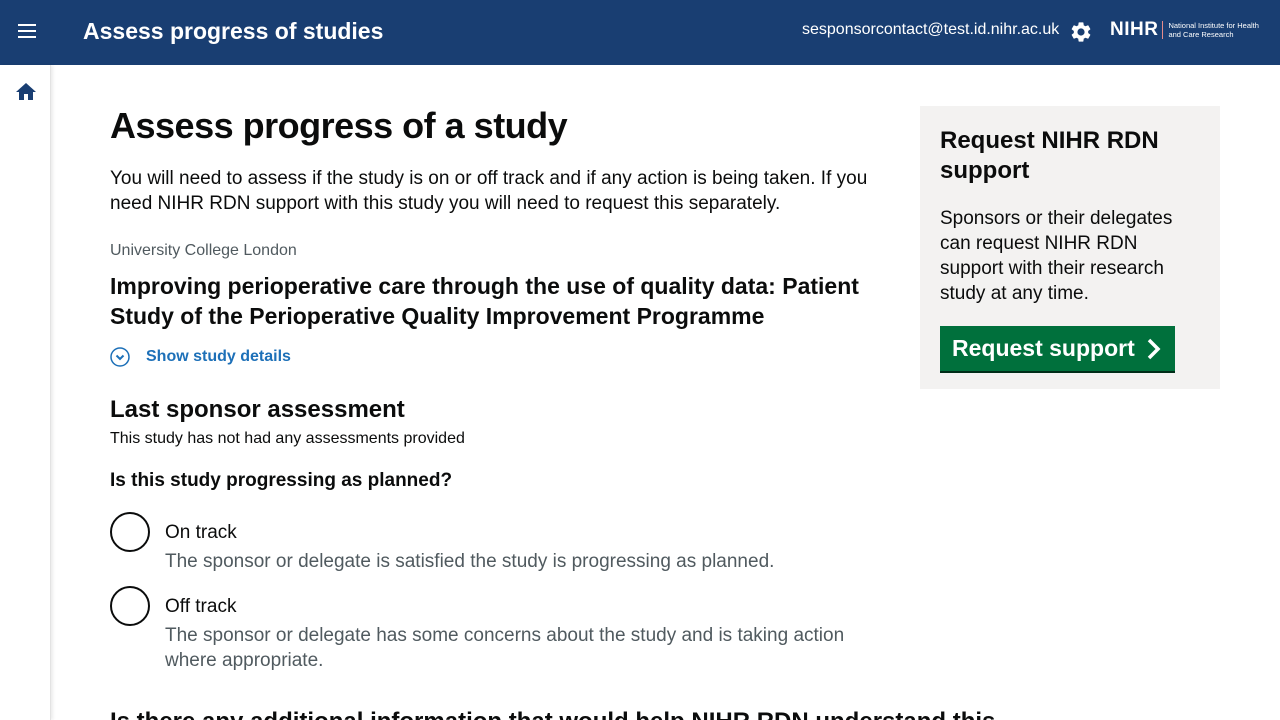  Describe the element at coordinates (1163, 30) in the screenshot. I see `logo-divider` at that location.